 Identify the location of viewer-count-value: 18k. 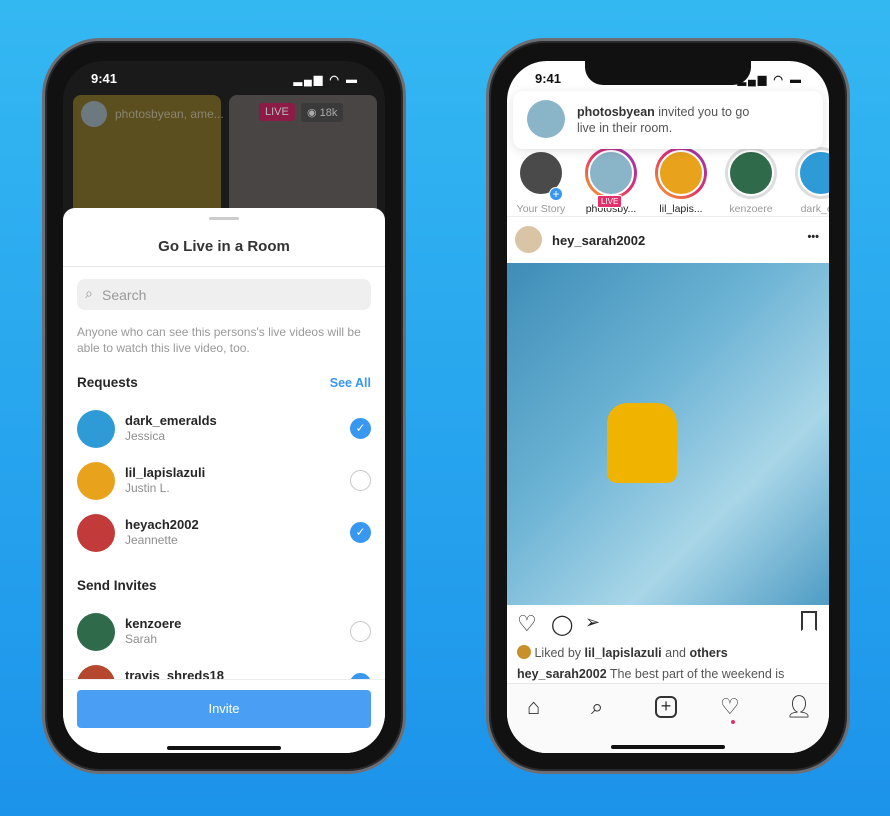
(328, 113).